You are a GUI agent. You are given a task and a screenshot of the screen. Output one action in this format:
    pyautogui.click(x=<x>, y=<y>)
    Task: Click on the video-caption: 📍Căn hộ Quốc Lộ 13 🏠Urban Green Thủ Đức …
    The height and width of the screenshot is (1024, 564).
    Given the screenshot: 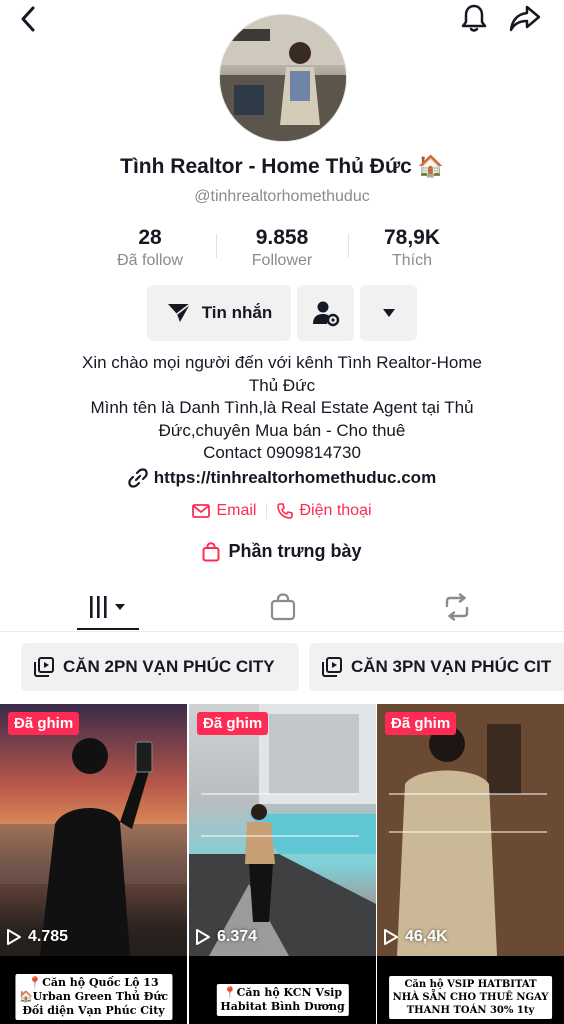 What is the action you would take?
    pyautogui.click(x=93, y=997)
    